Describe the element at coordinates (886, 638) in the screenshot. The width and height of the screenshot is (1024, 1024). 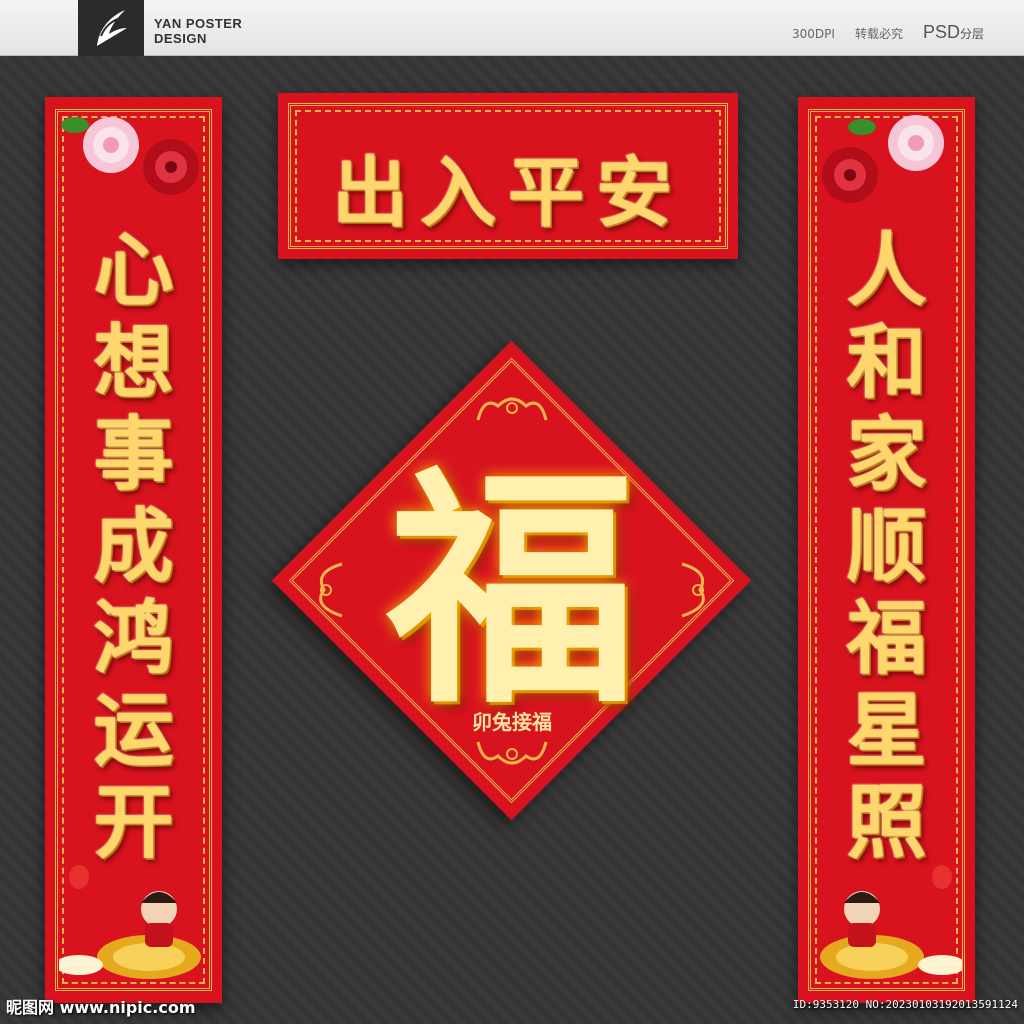
I see `couplet-char: 福` at that location.